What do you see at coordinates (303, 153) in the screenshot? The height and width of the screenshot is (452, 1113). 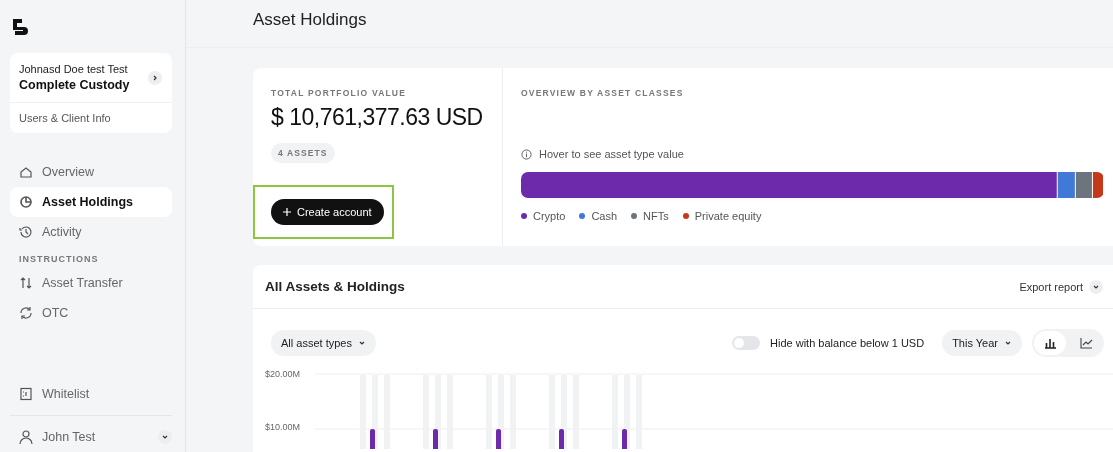 I see `asset-count: 4 ASSETS` at bounding box center [303, 153].